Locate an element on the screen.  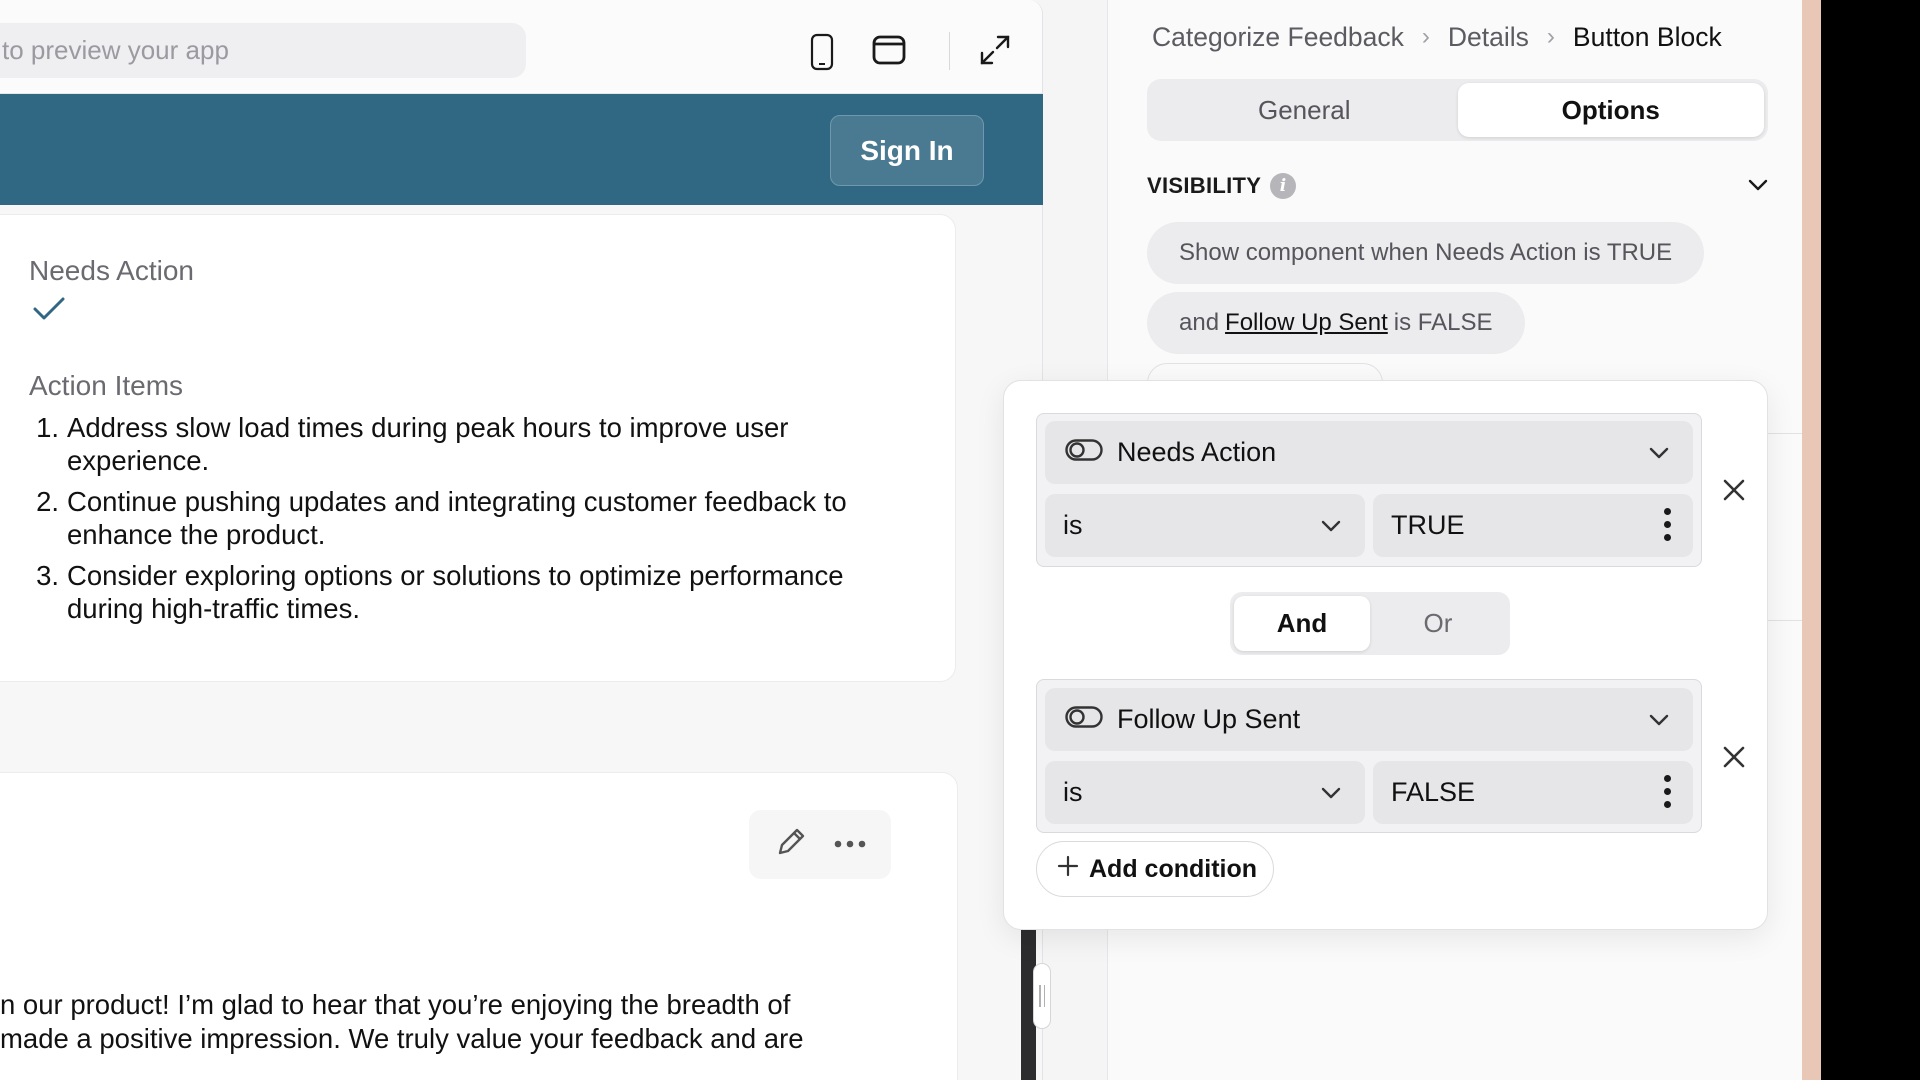
visibility-heading: VISIBILITY is located at coordinates (1204, 185).